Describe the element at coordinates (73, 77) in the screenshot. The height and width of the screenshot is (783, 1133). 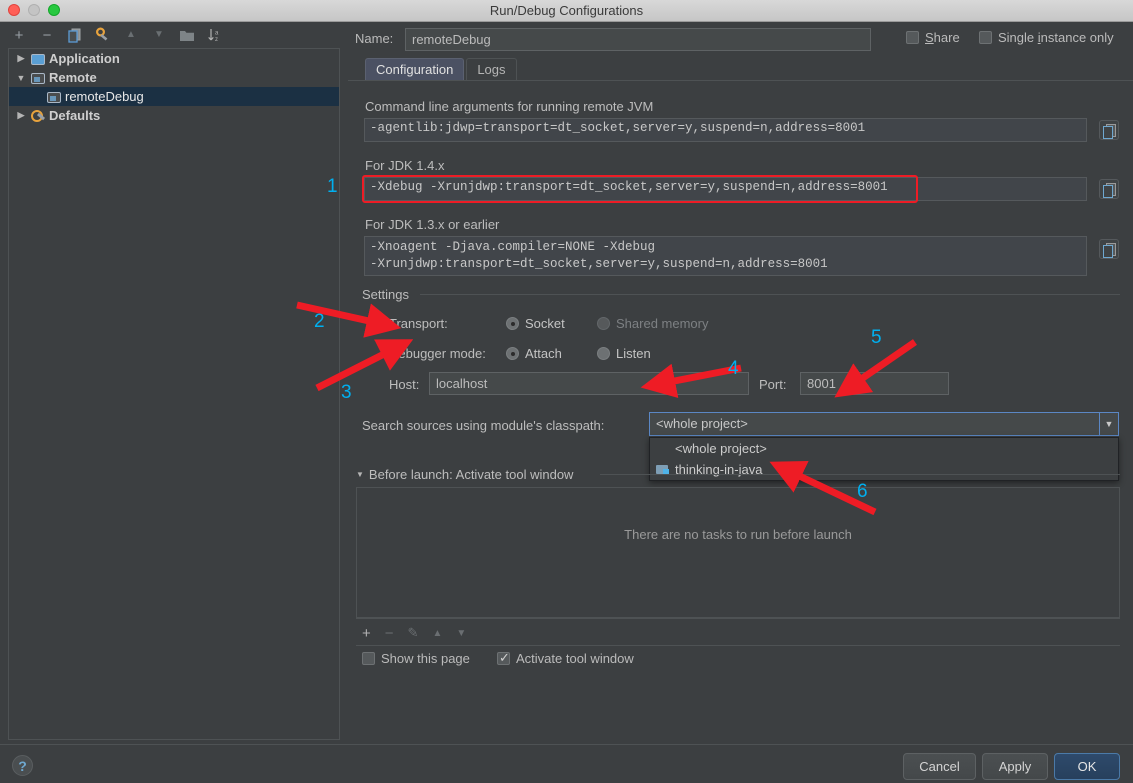
I see `tree-item-label: Remote` at that location.